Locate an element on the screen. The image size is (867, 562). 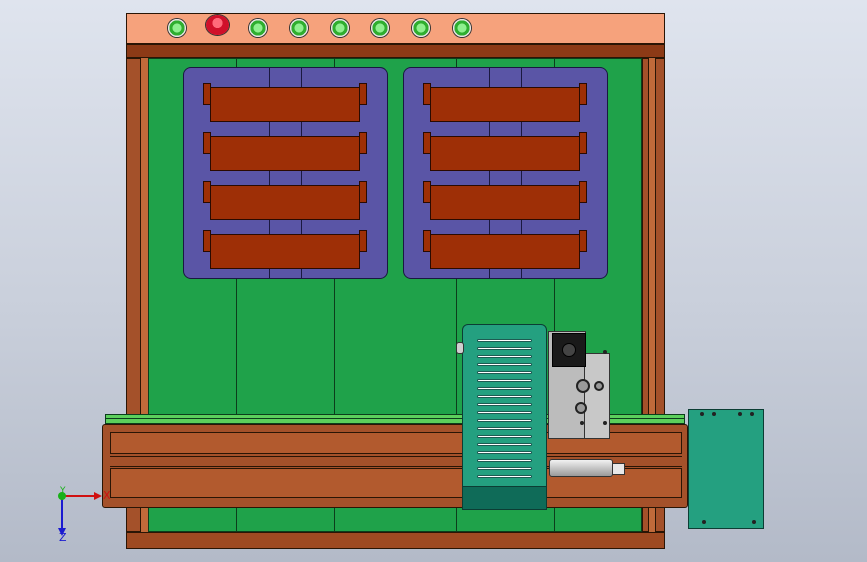
carriage-base is located at coordinates (504, 498).